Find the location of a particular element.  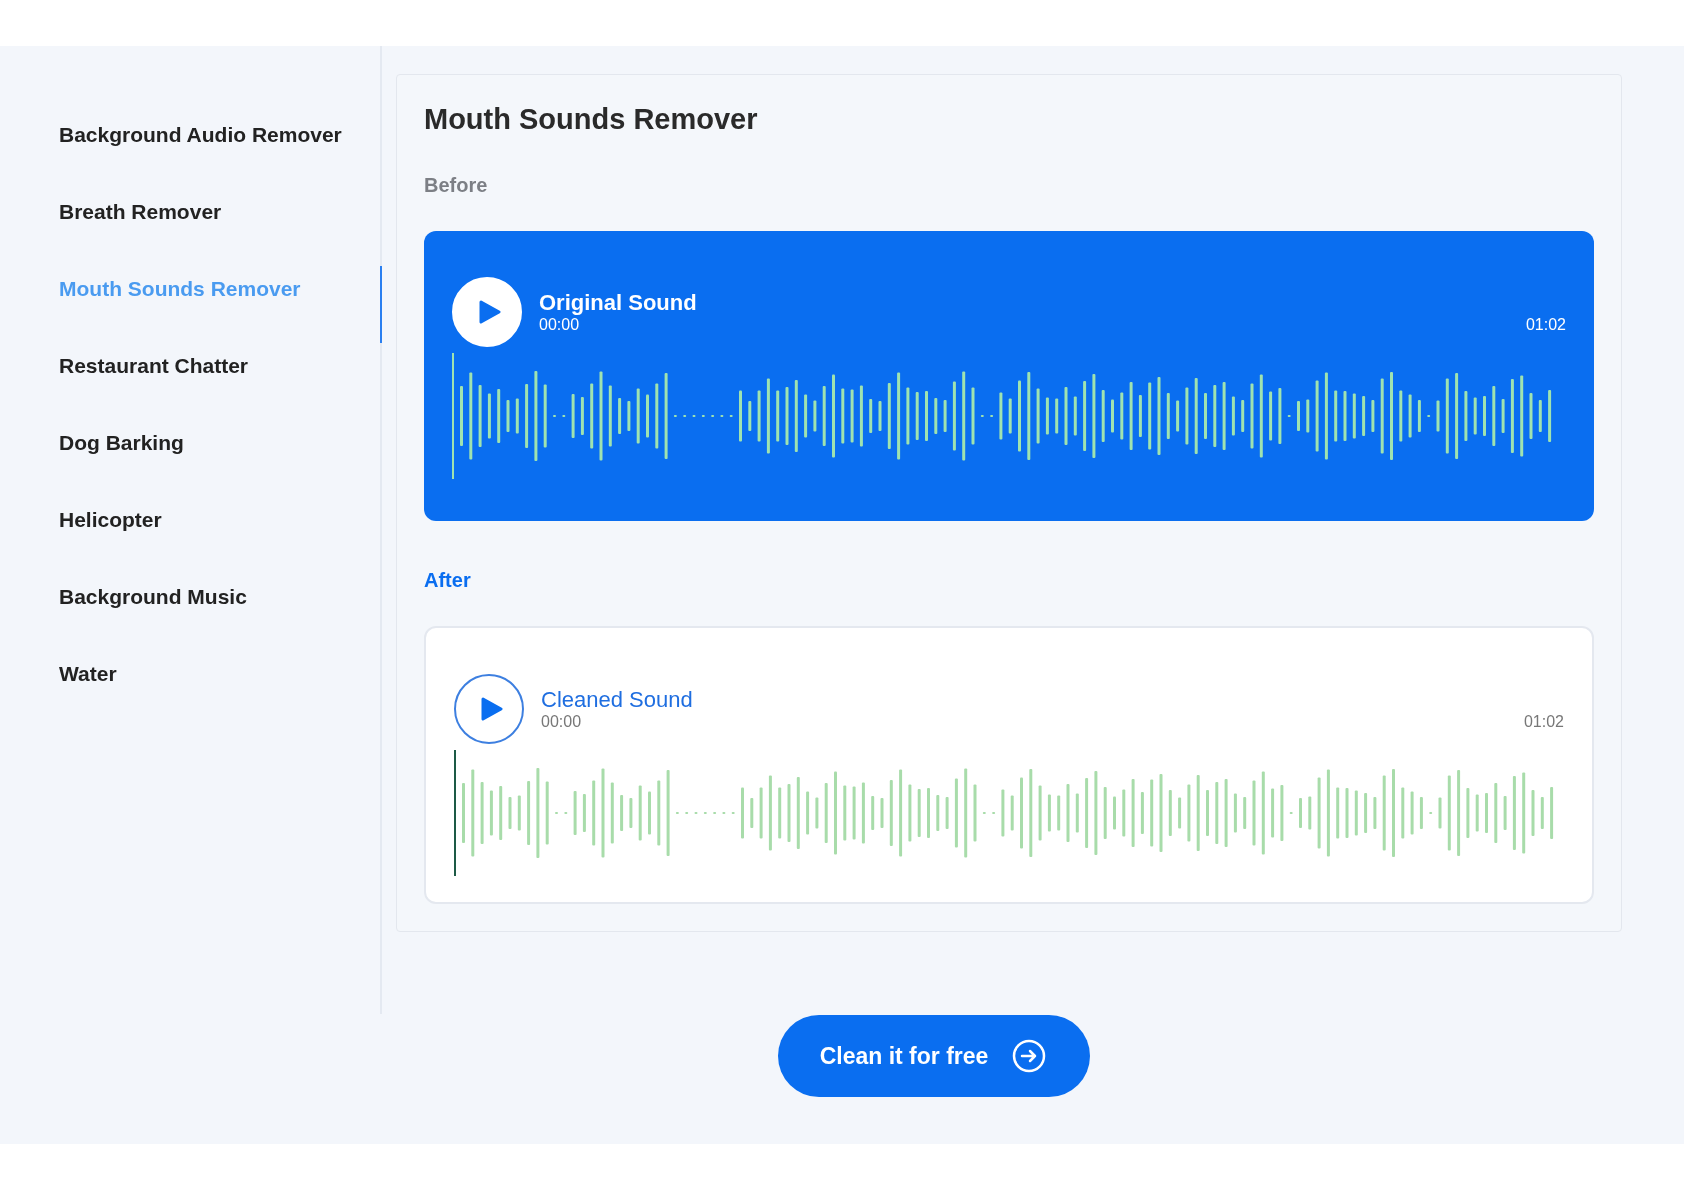

sidebar-item: Breath Remover is located at coordinates (191, 227).